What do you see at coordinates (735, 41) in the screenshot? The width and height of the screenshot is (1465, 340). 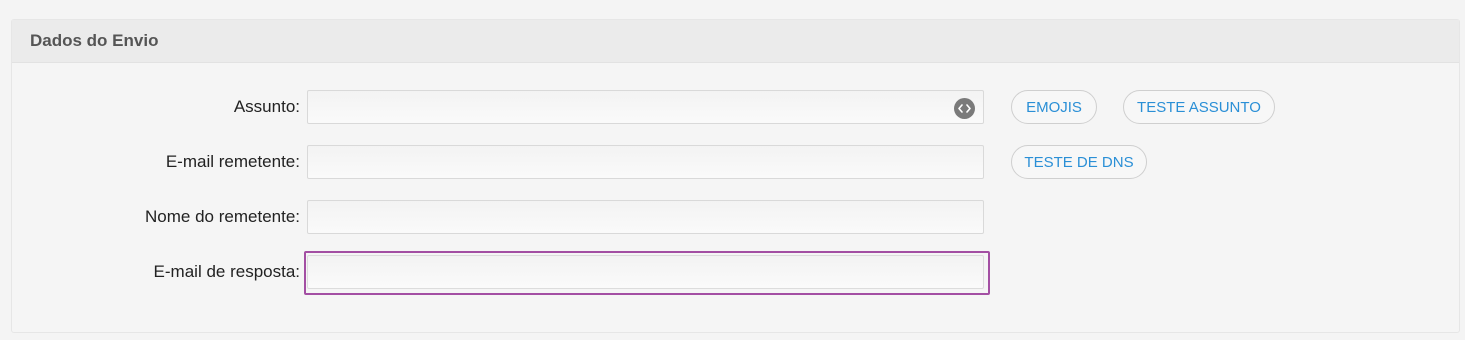 I see `panel-header: Dados do Envio` at bounding box center [735, 41].